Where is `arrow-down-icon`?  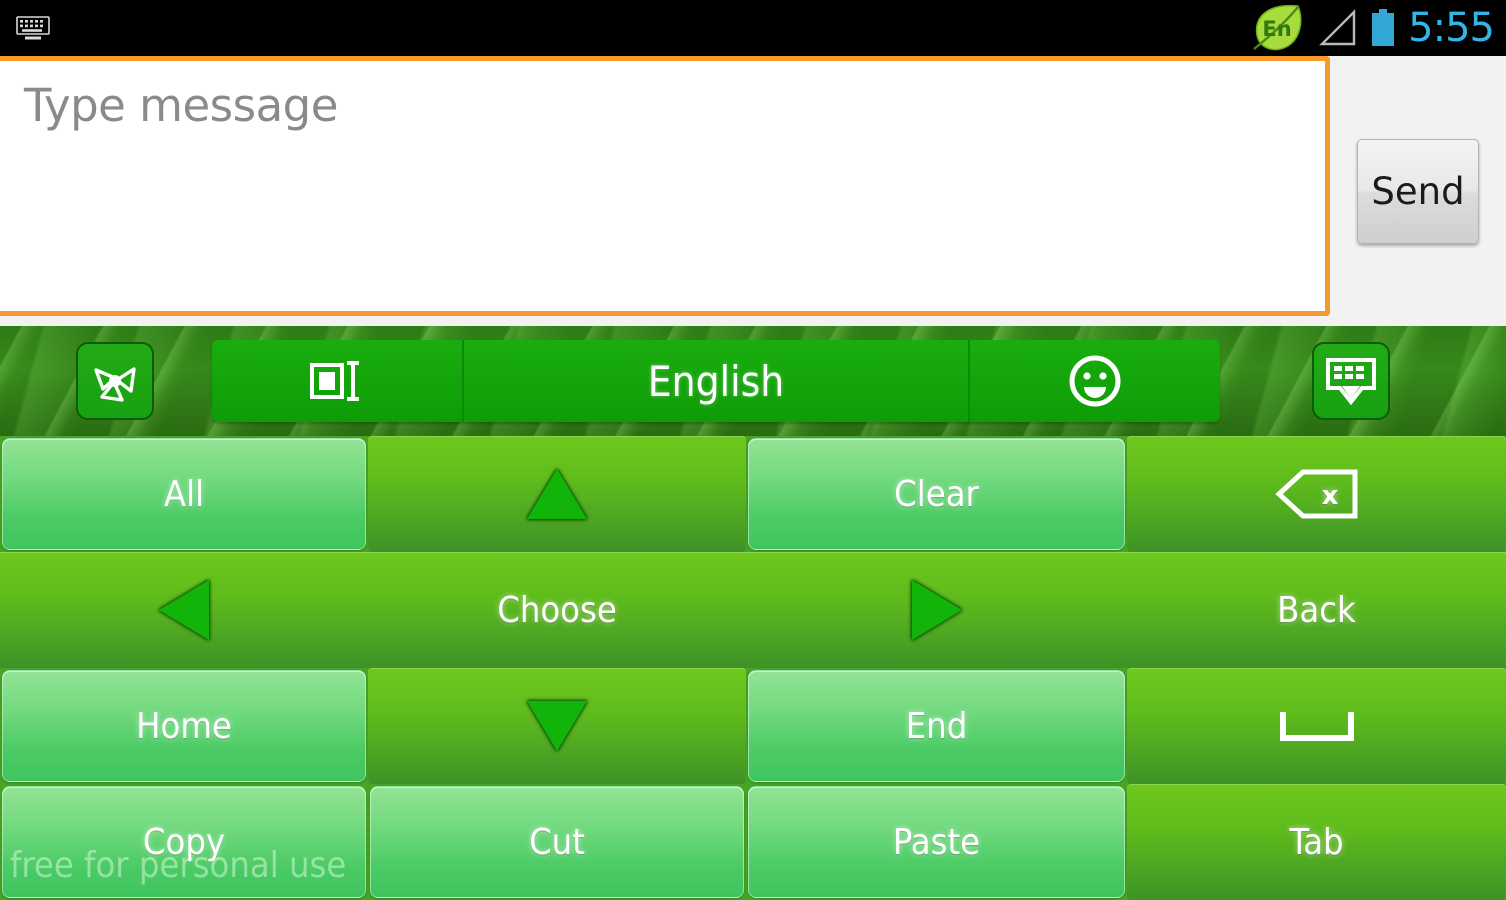 arrow-down-icon is located at coordinates (557, 726).